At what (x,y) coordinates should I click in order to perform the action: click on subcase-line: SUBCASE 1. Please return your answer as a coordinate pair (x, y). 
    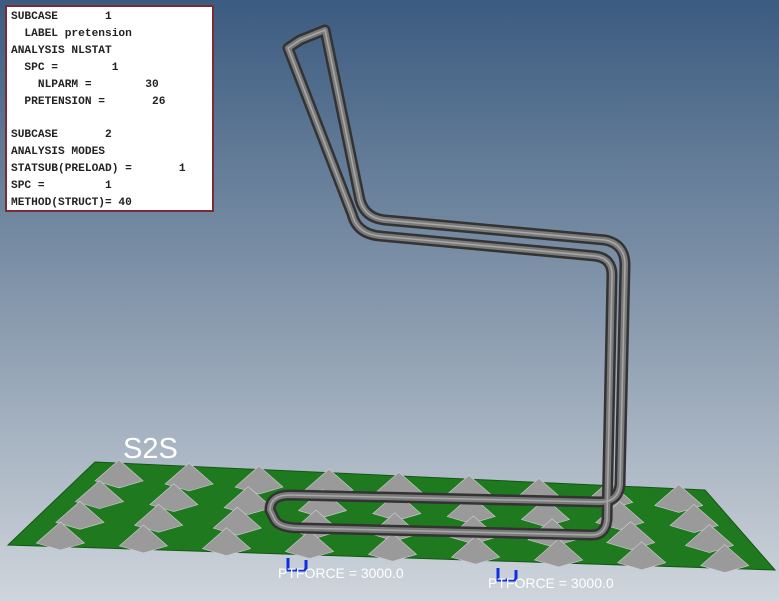
    Looking at the image, I should click on (61, 17).